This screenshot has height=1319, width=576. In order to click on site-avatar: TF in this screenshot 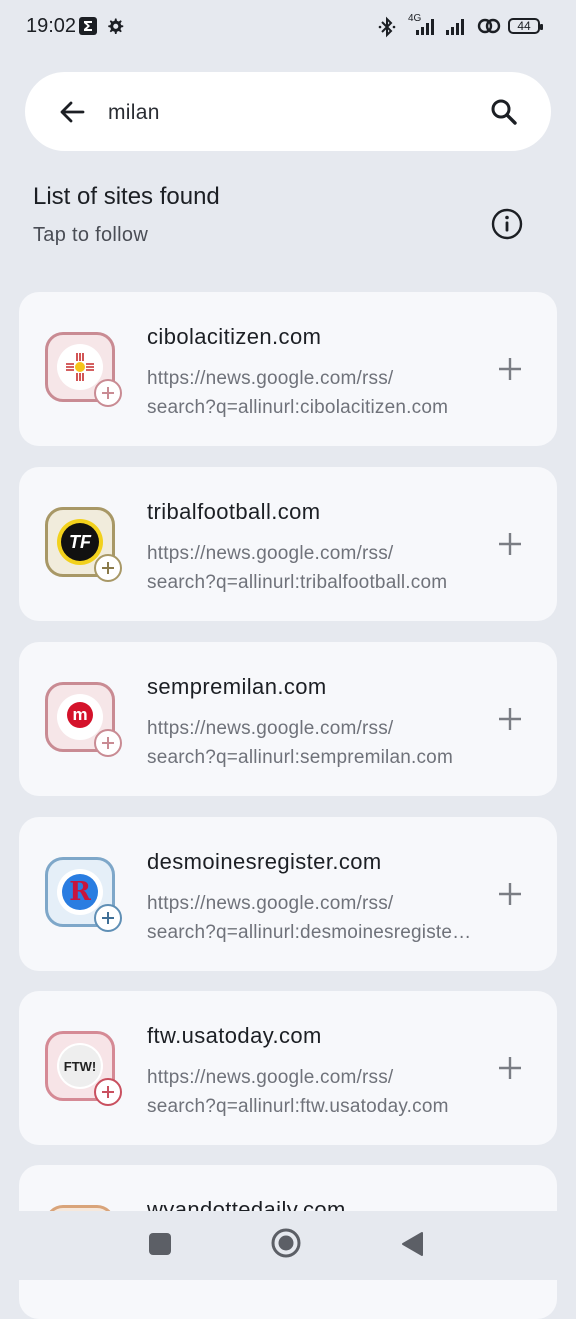, I will do `click(83, 544)`.